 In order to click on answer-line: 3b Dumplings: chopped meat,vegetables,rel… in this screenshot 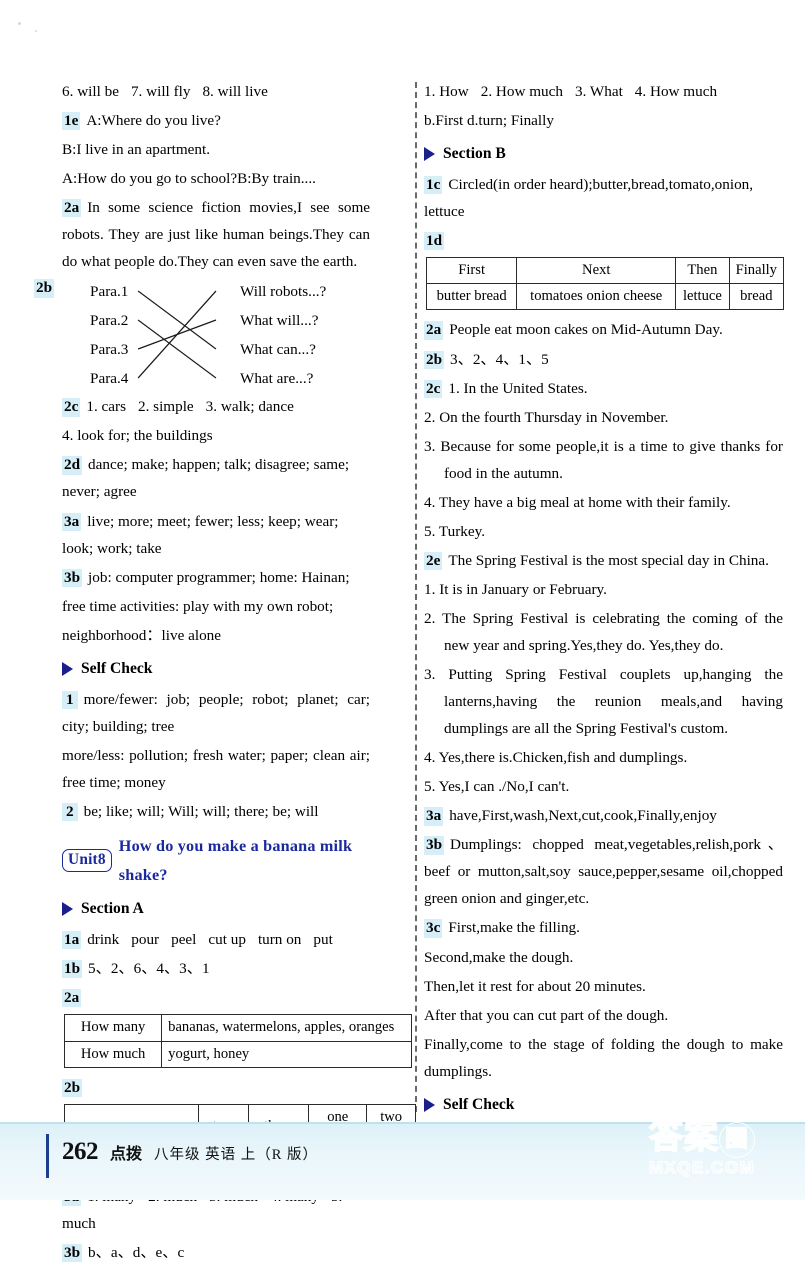, I will do `click(603, 872)`.